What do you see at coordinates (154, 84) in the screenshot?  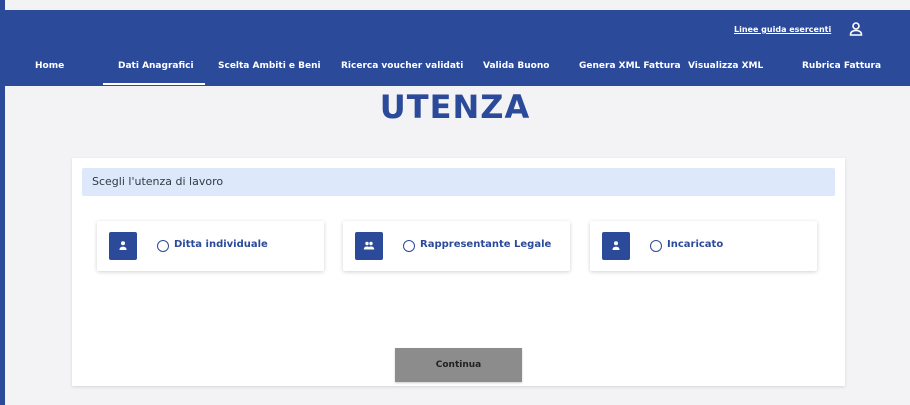 I see `nav-active-indicator` at bounding box center [154, 84].